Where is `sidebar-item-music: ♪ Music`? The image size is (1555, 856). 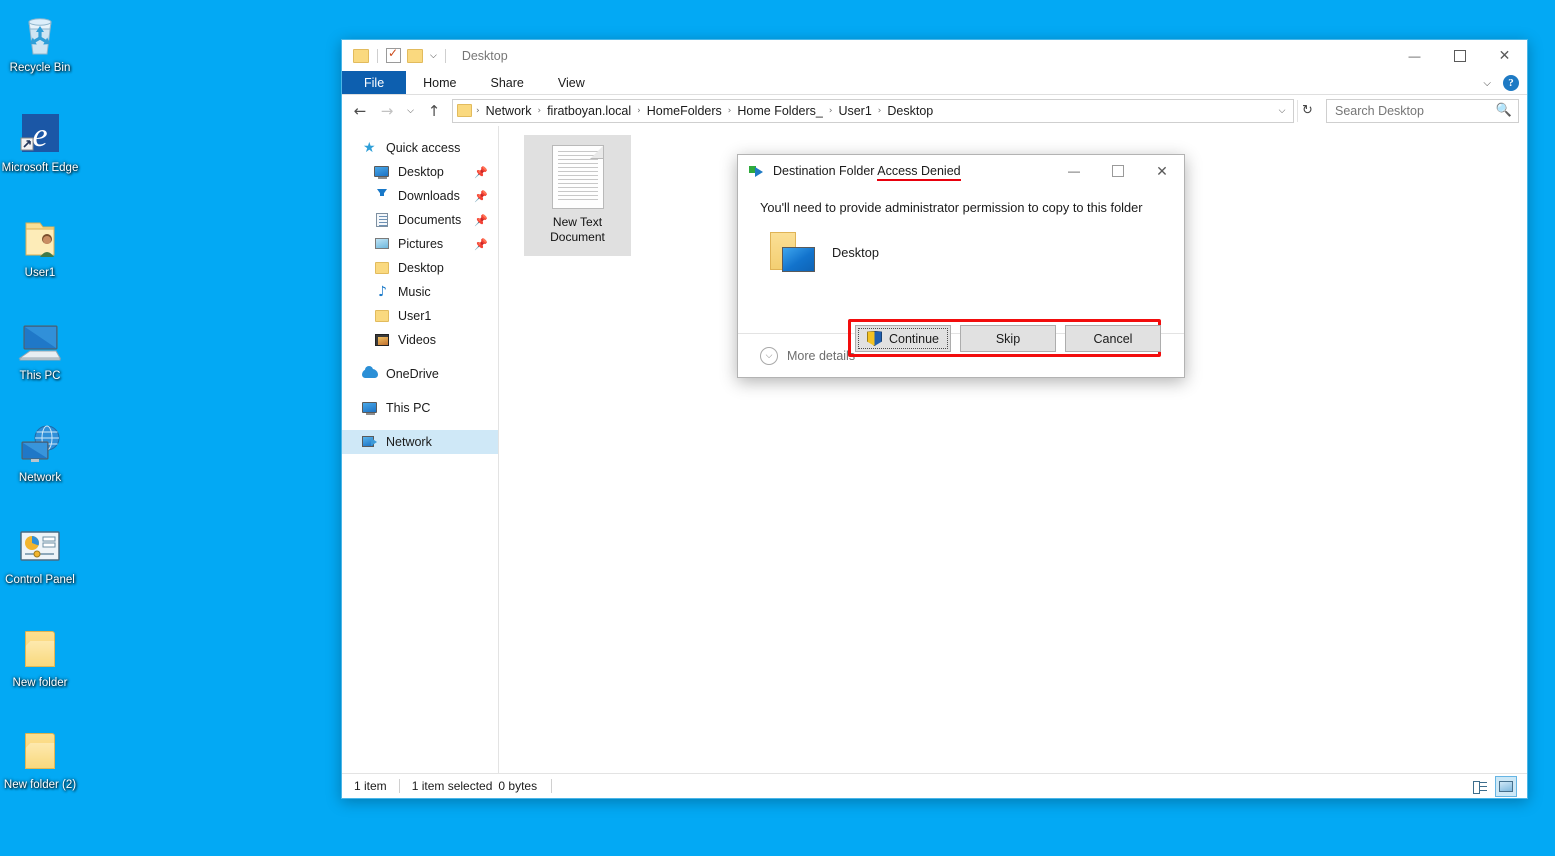 sidebar-item-music: ♪ Music is located at coordinates (420, 292).